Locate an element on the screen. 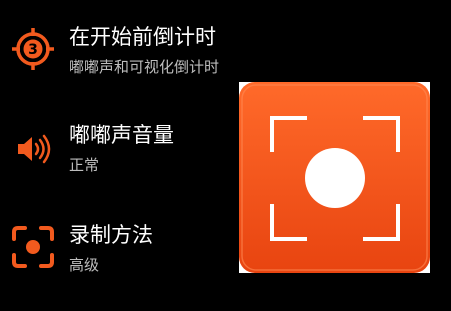 The height and width of the screenshot is (311, 451). setting-value: 嘟嘟声和可视化倒计时 is located at coordinates (144, 67).